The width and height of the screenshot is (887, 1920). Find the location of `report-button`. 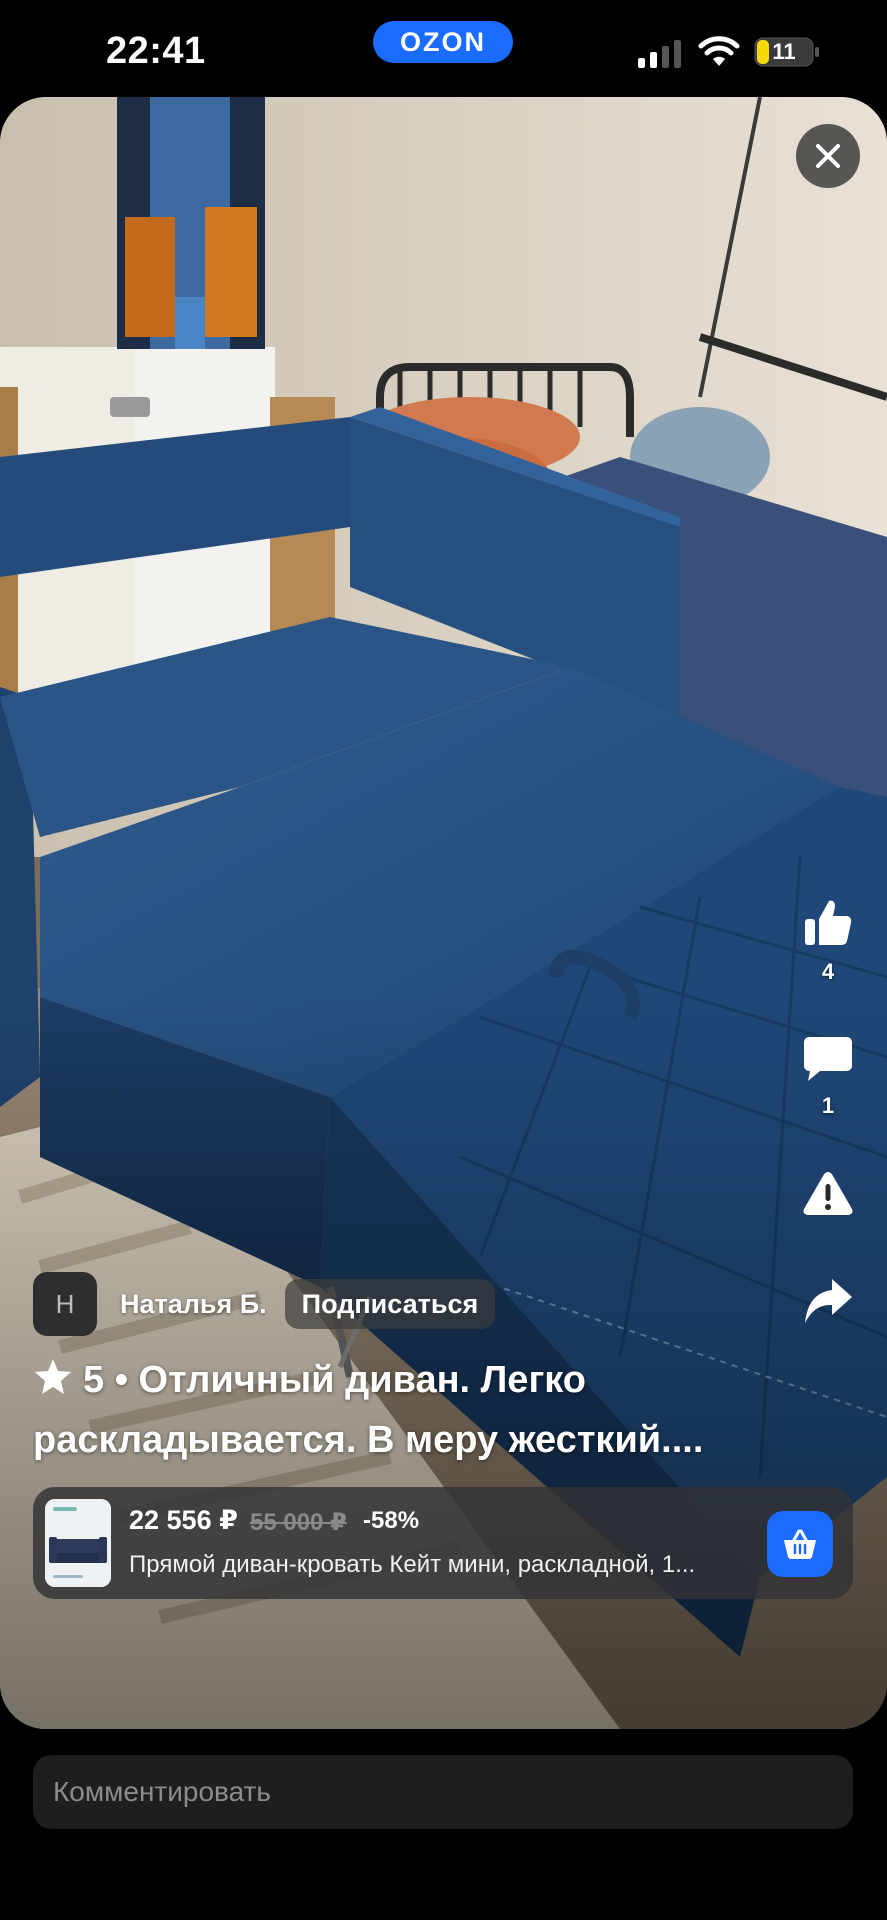

report-button is located at coordinates (828, 1193).